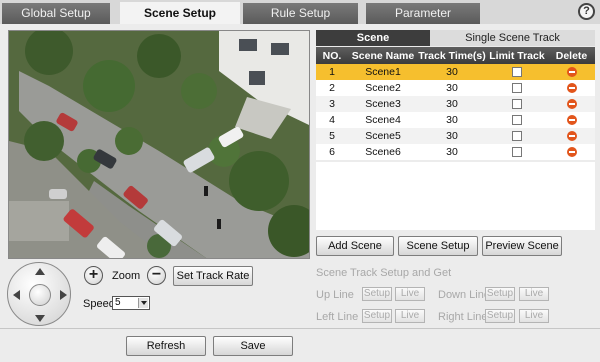 This screenshot has width=600, height=362. Describe the element at coordinates (56, 13) in the screenshot. I see `tab-global-setup: Global Setup` at that location.